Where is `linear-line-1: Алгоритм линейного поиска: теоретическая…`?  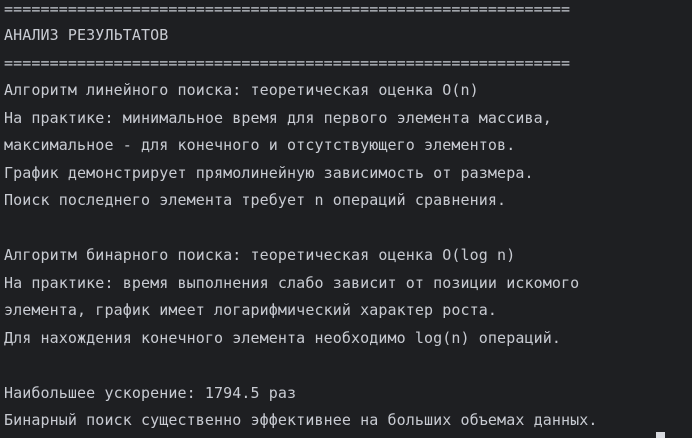
linear-line-1: Алгоритм линейного поиска: теоретическая… is located at coordinates (241, 90).